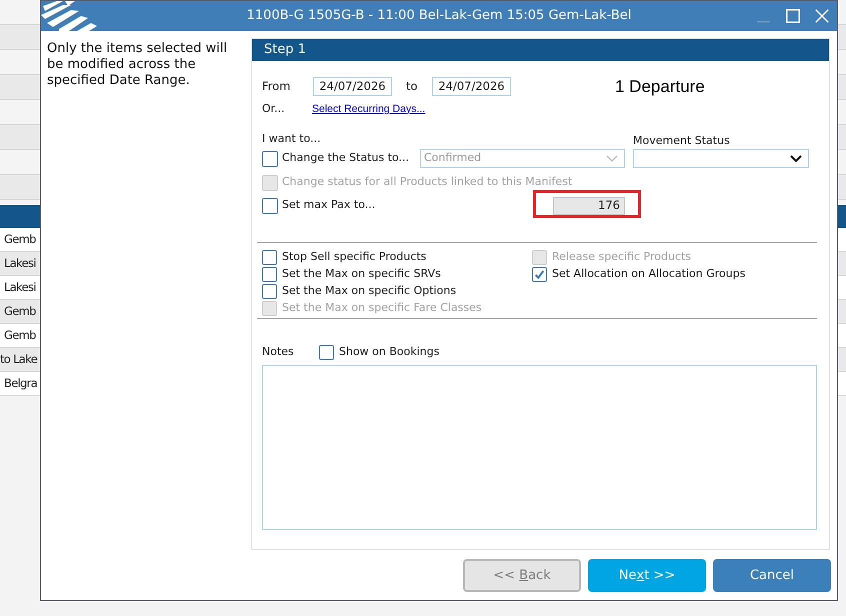 This screenshot has width=846, height=616. Describe the element at coordinates (389, 352) in the screenshot. I see `option-label: Show on Bookings` at that location.